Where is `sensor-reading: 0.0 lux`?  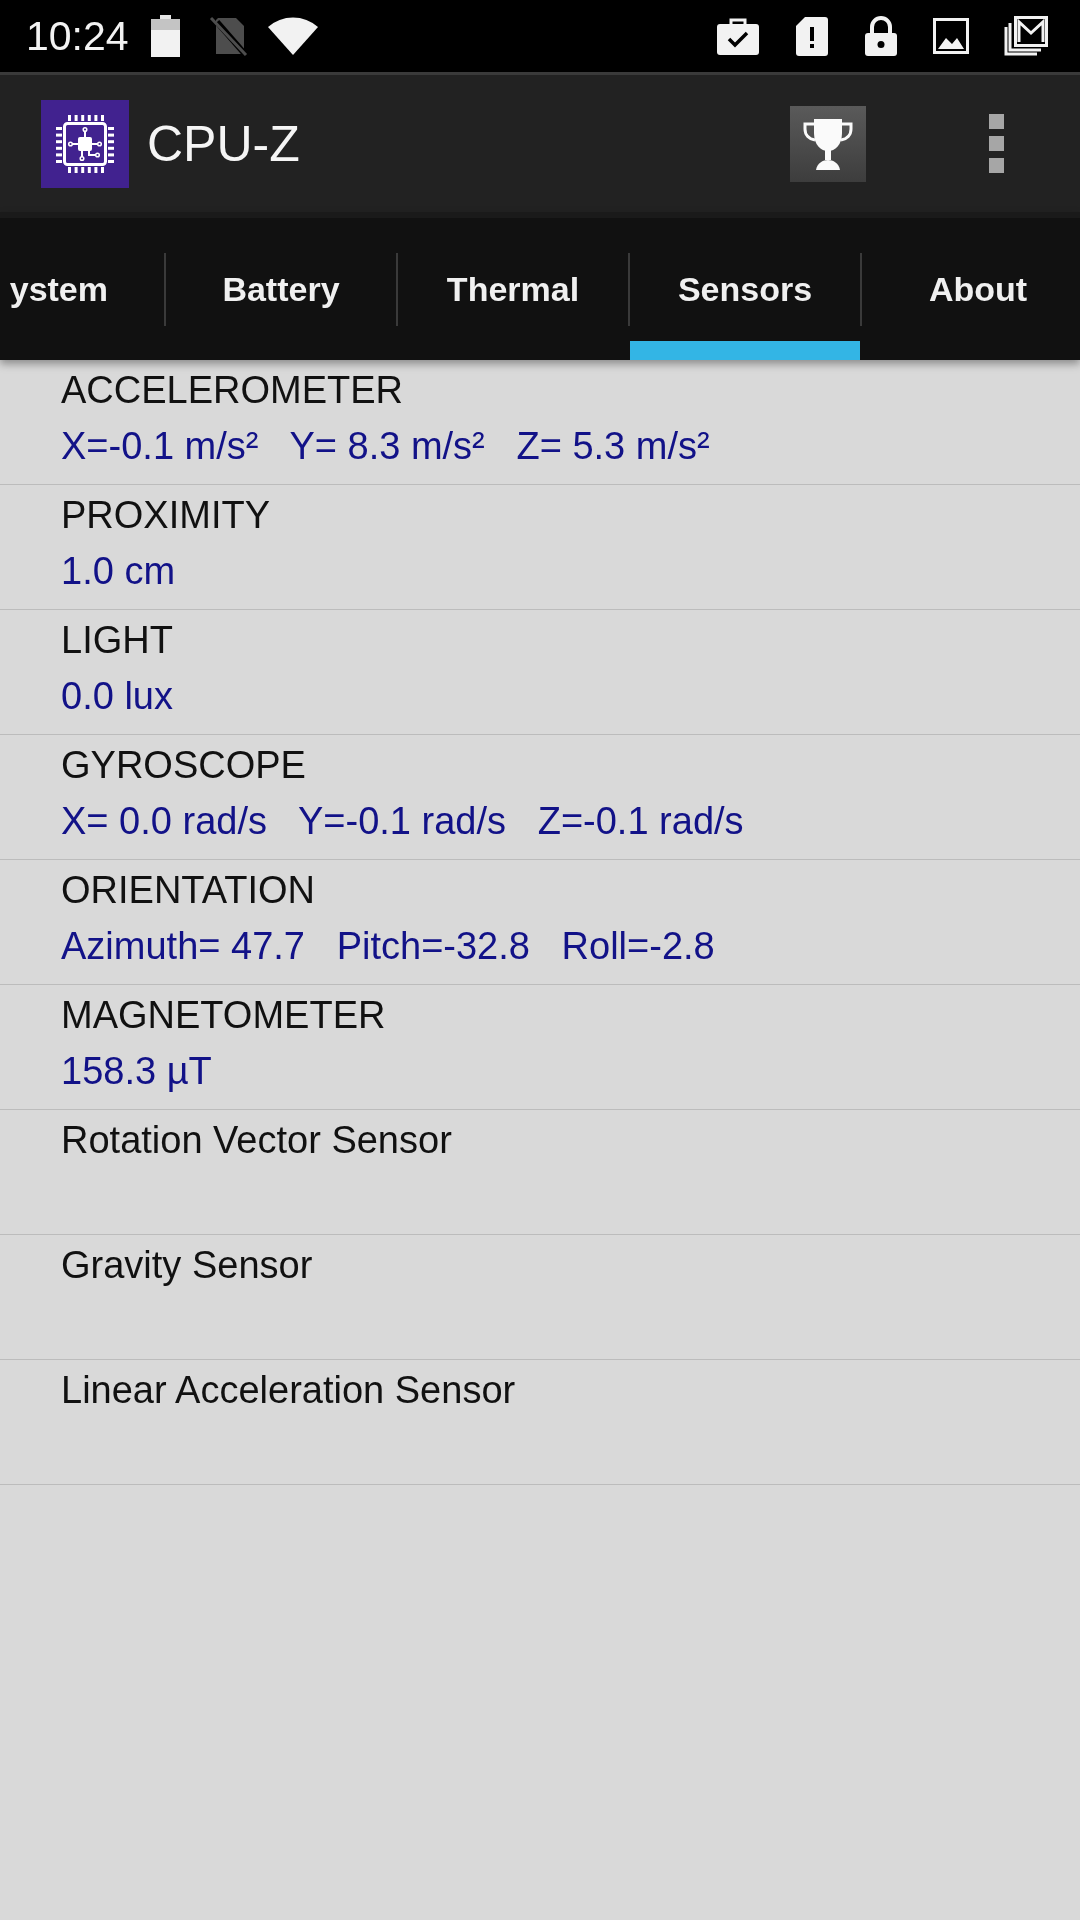
sensor-reading: 0.0 lux is located at coordinates (117, 696).